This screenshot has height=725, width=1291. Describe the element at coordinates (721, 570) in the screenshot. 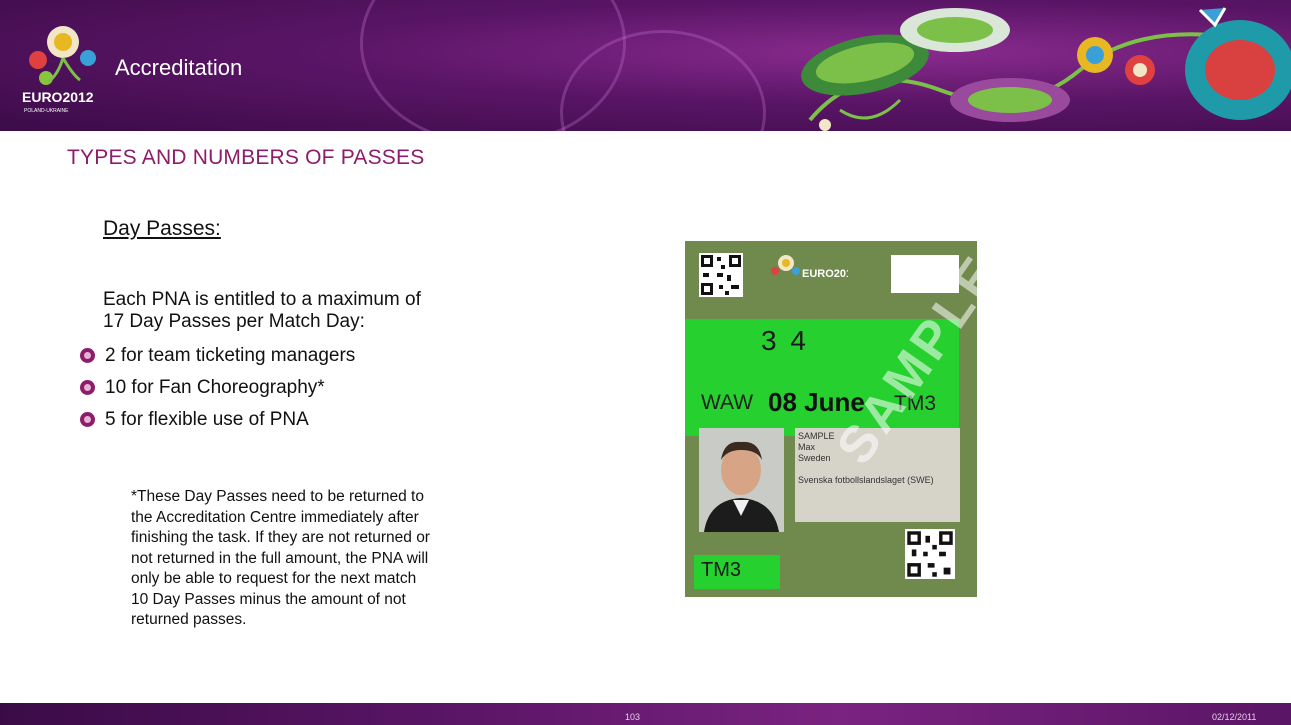

I see `pass-category-bottom: TM3` at that location.